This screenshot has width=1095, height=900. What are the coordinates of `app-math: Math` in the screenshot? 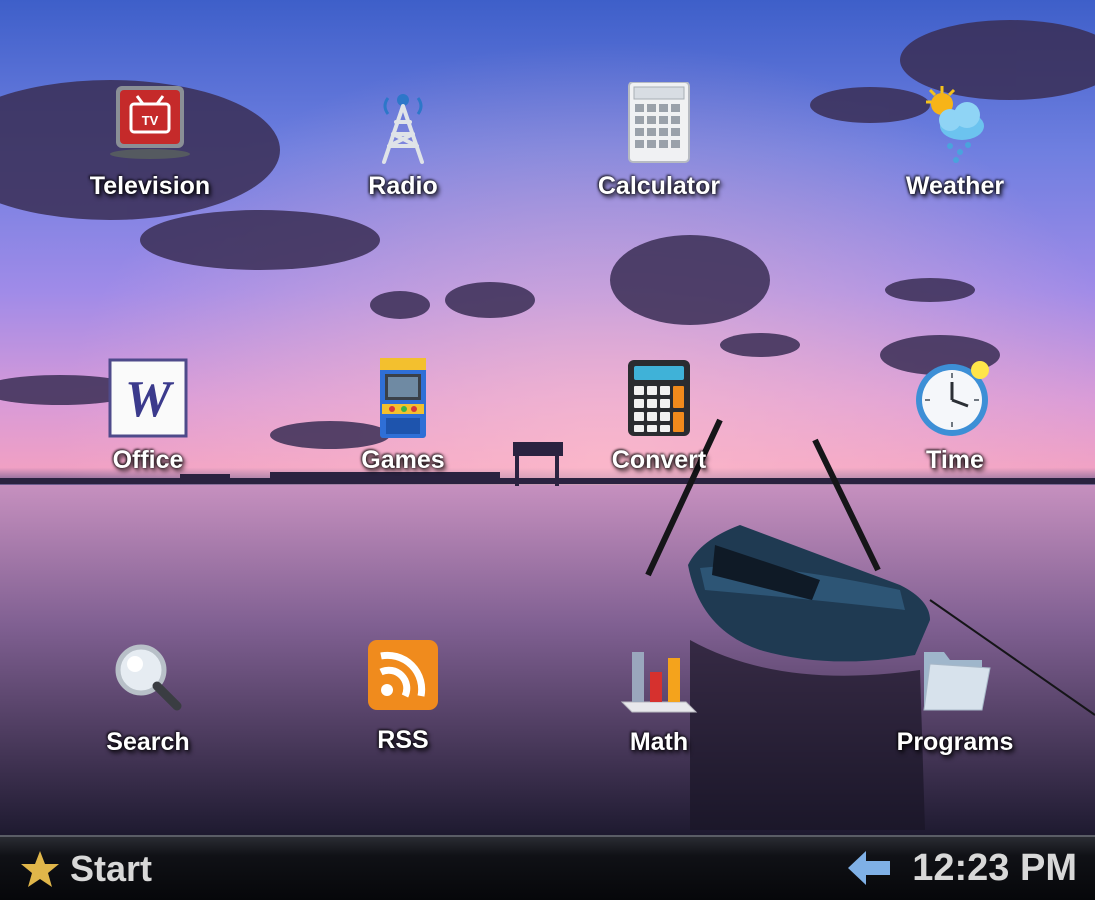 It's located at (659, 713).